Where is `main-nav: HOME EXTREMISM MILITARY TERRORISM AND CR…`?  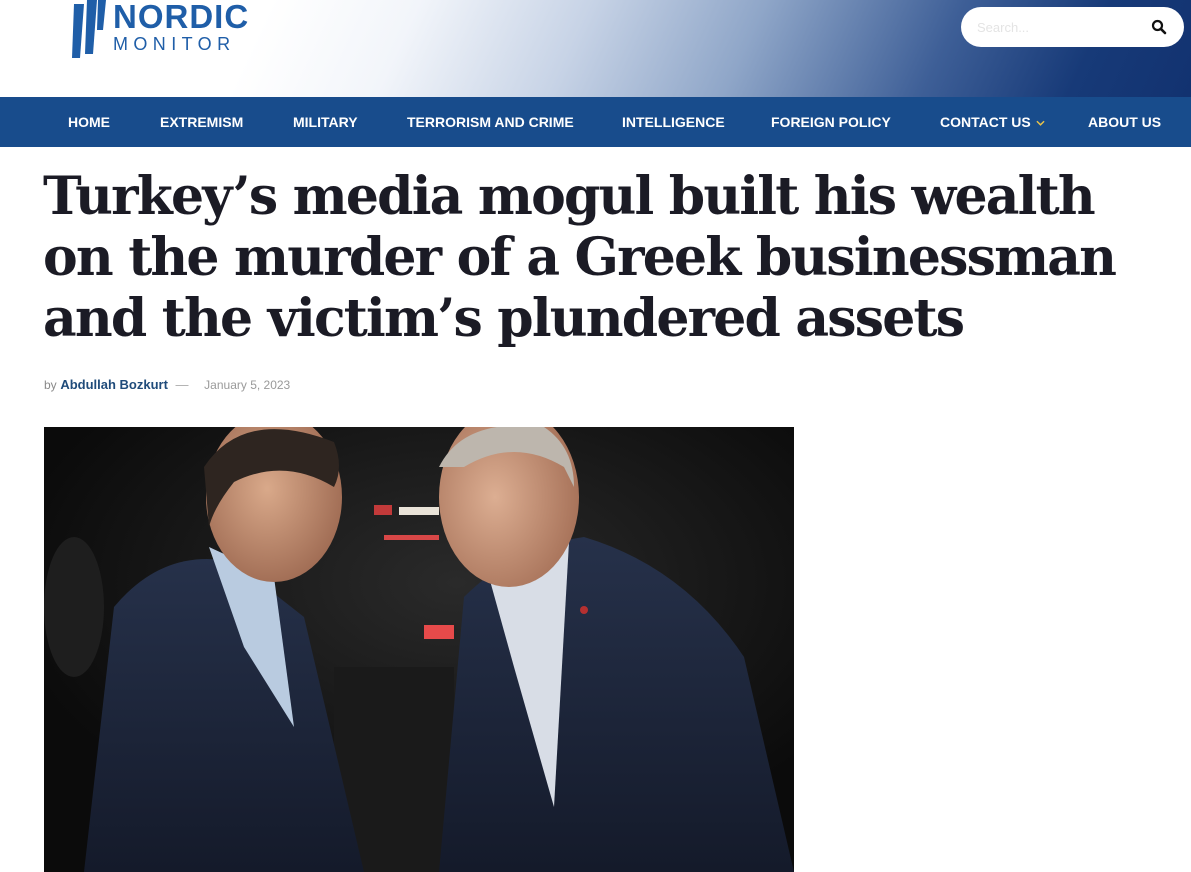 main-nav: HOME EXTREMISM MILITARY TERRORISM AND CR… is located at coordinates (595, 122).